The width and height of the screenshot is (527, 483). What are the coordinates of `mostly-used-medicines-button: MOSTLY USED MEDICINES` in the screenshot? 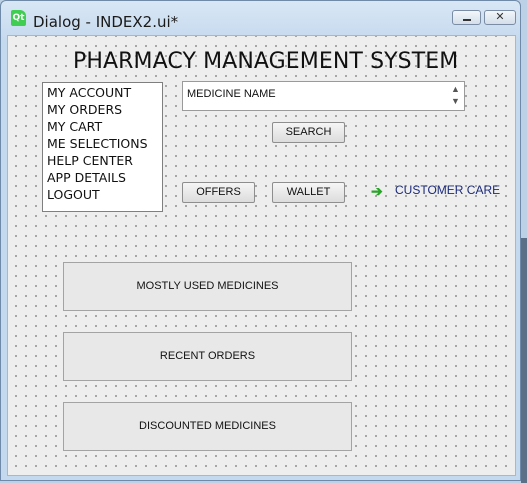 It's located at (207, 286).